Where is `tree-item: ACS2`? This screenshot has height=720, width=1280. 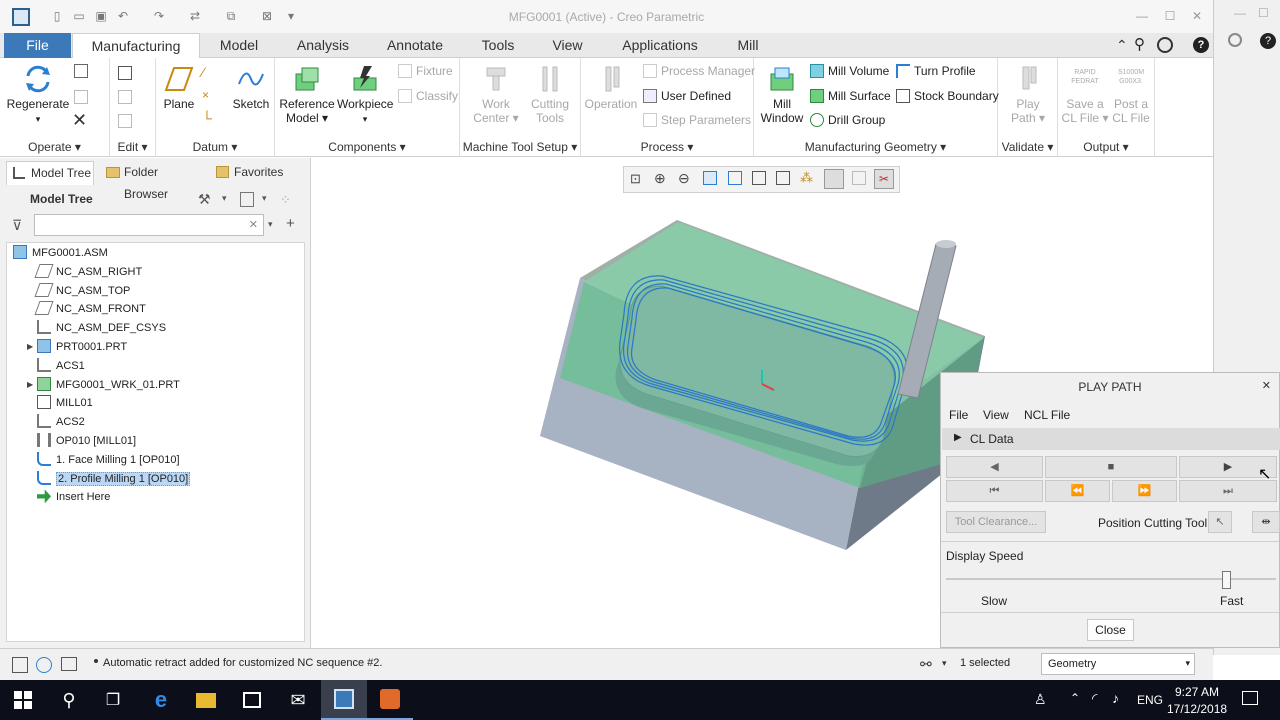
tree-item: ACS2 is located at coordinates (61, 422).